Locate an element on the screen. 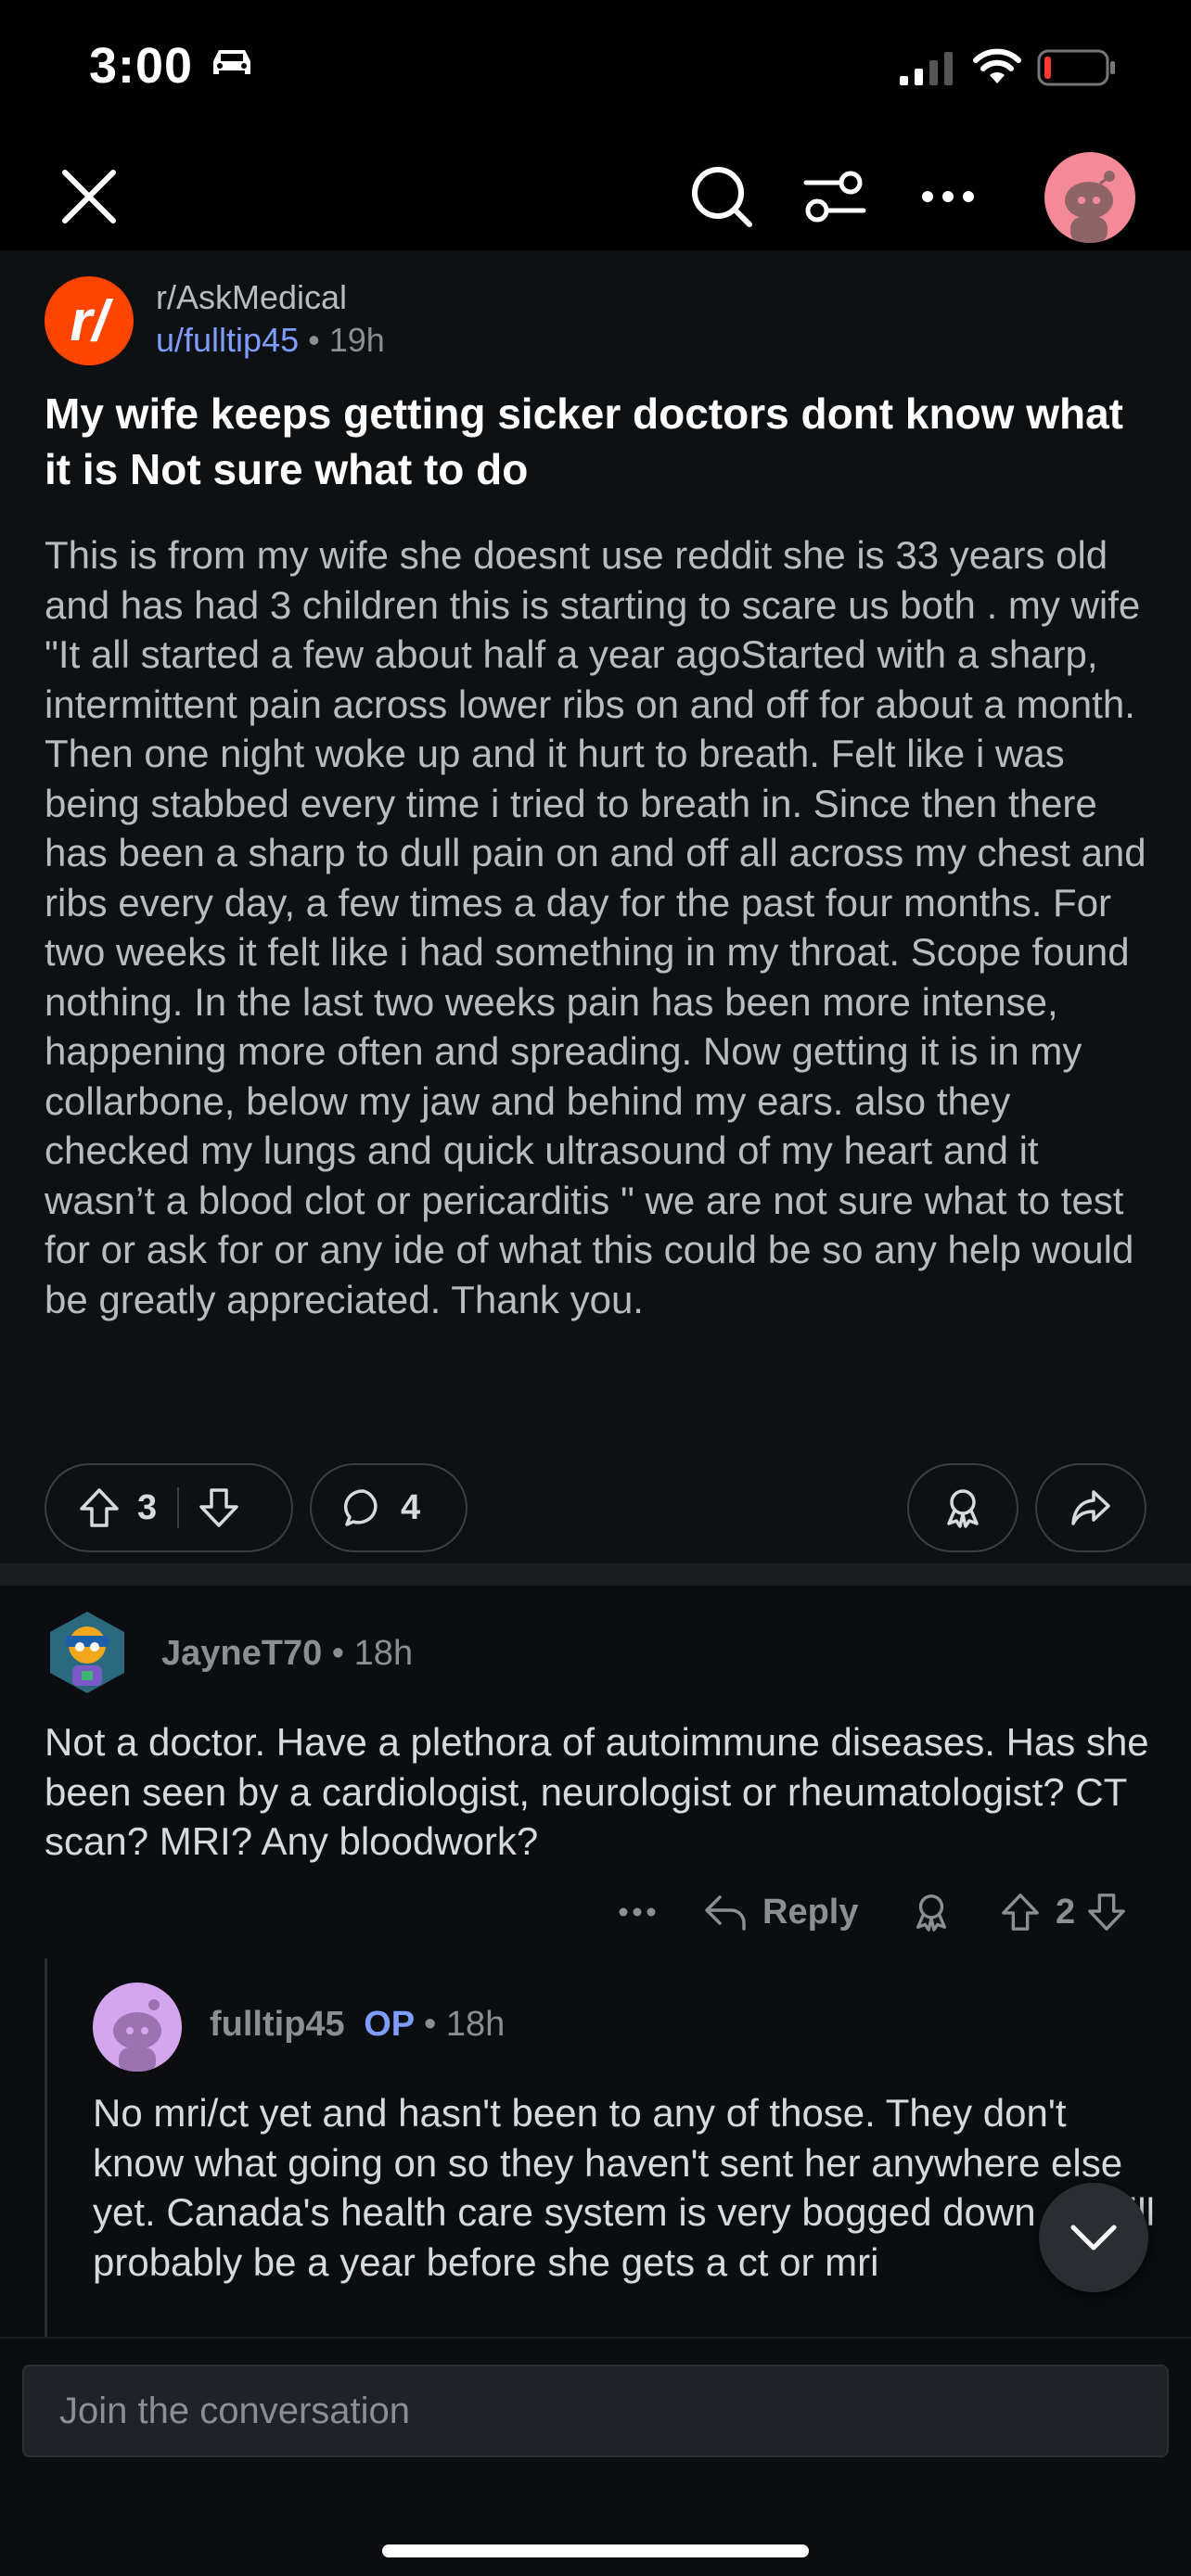 This screenshot has height=2576, width=1191. vote-divider is located at coordinates (178, 1507).